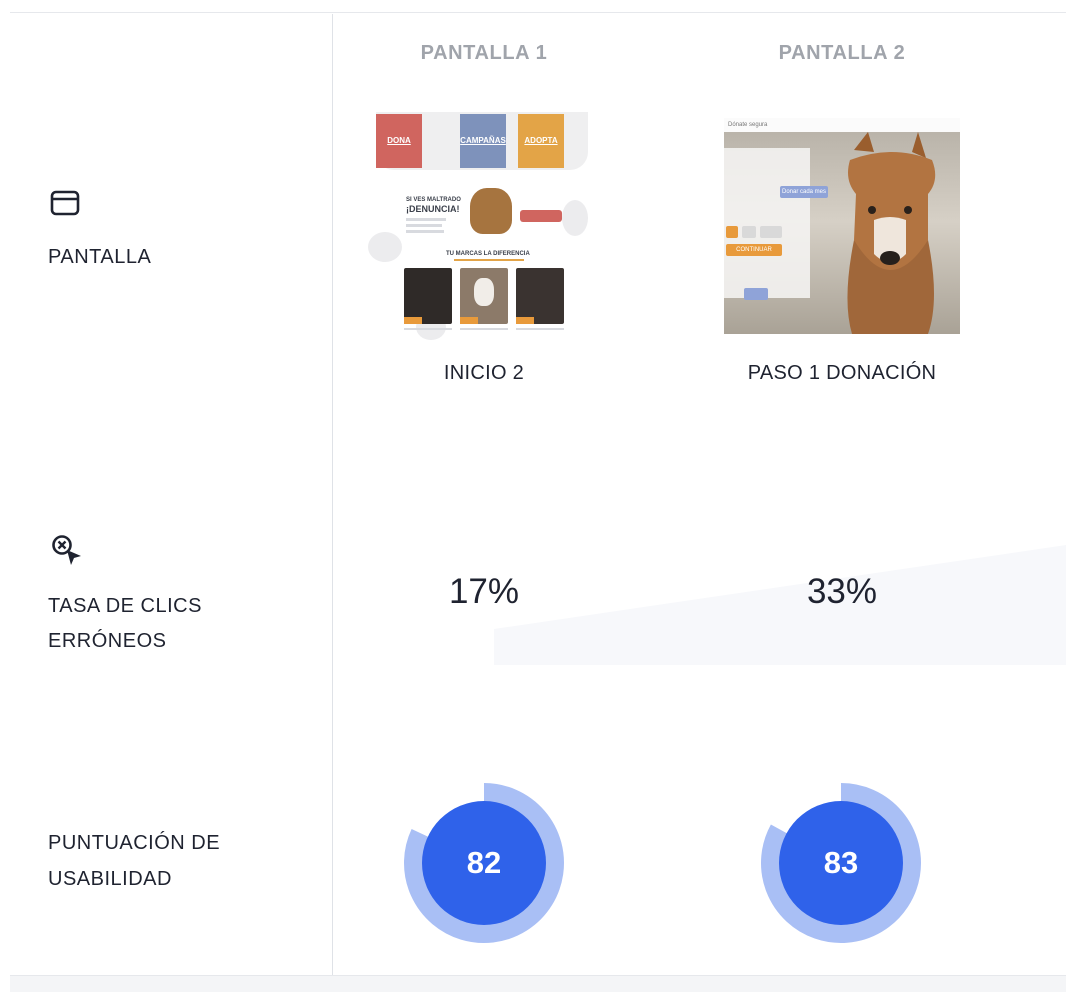 This screenshot has width=1066, height=992. I want to click on usability-gauge-1: 82, so click(484, 863).